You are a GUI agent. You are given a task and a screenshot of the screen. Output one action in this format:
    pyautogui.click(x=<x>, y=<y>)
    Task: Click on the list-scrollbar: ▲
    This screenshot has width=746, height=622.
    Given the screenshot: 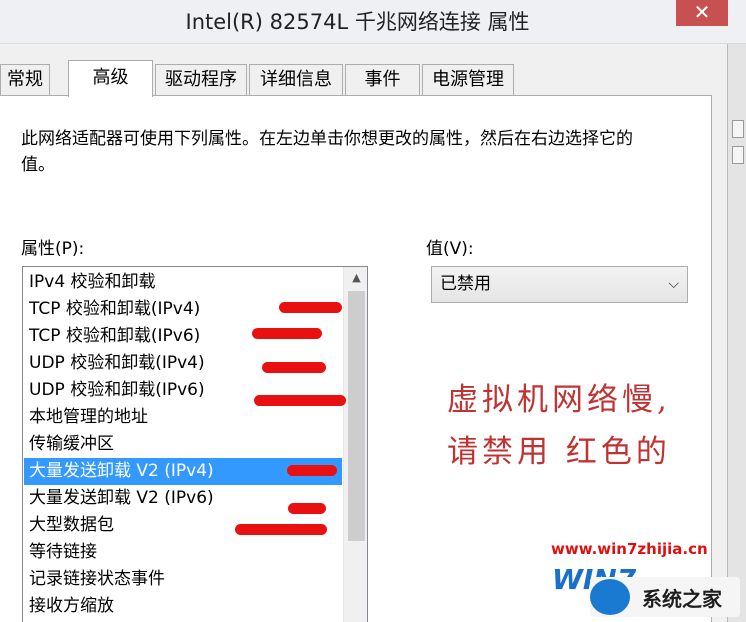 What is the action you would take?
    pyautogui.click(x=355, y=444)
    